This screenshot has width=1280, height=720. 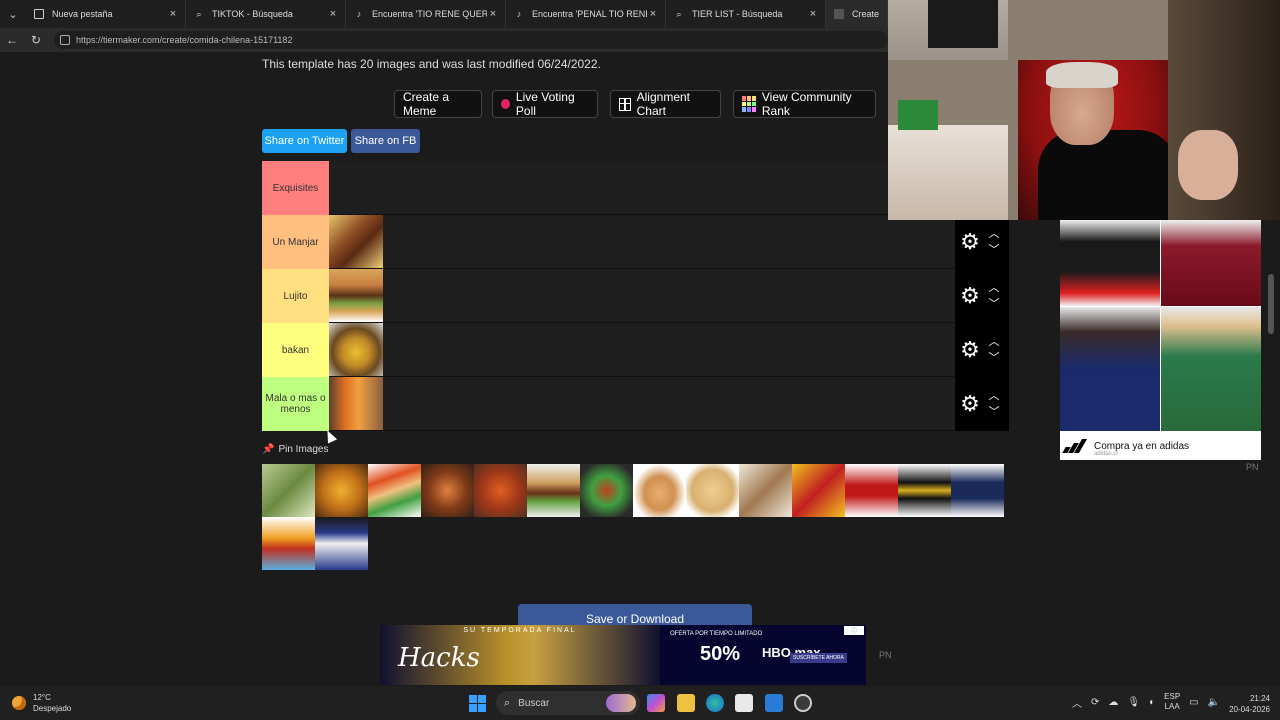 I want to click on pool-image-humitas, so click(x=288, y=490).